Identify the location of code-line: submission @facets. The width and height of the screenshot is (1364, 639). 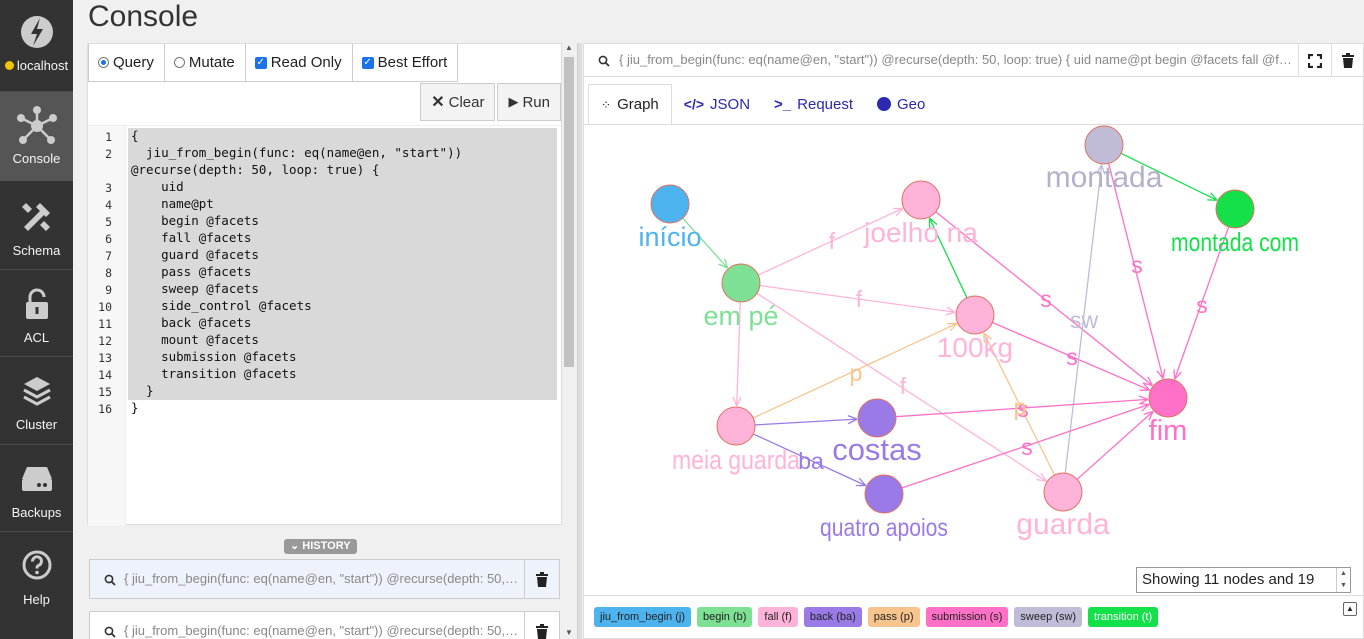
(214, 356).